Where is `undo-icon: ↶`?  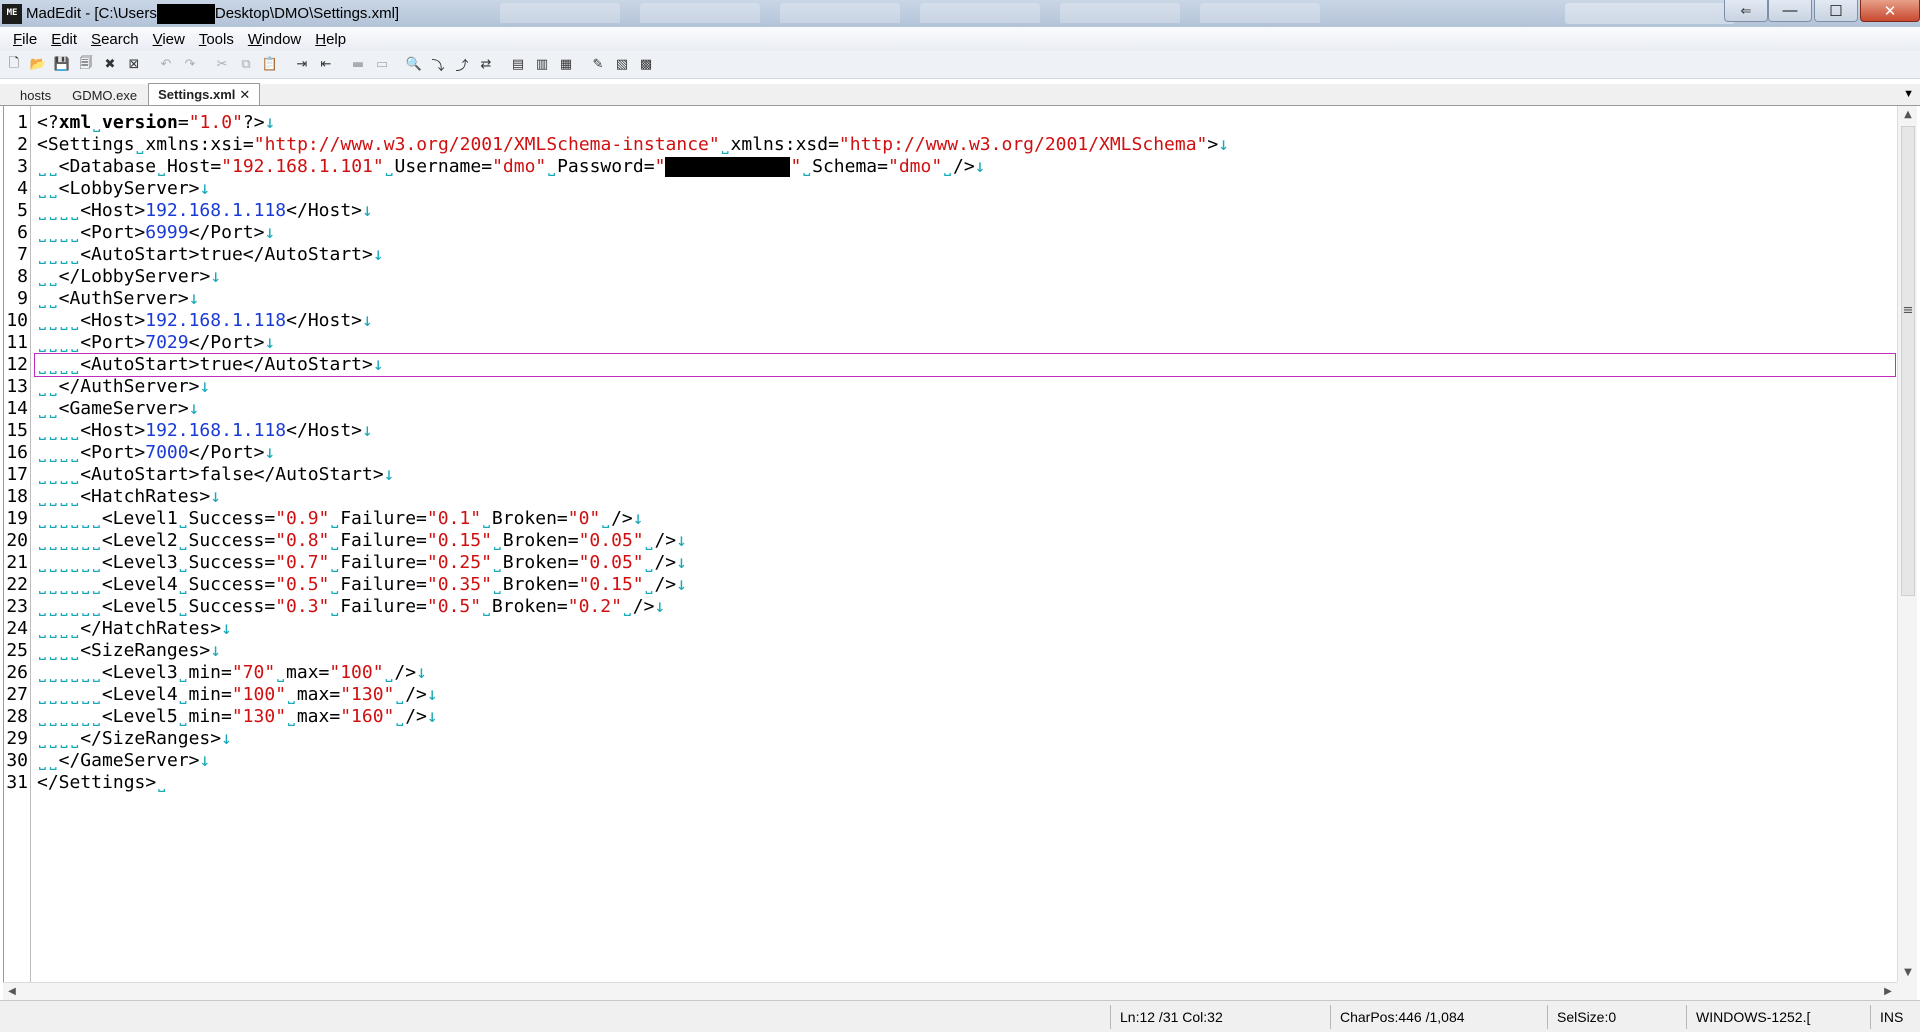 undo-icon: ↶ is located at coordinates (166, 65).